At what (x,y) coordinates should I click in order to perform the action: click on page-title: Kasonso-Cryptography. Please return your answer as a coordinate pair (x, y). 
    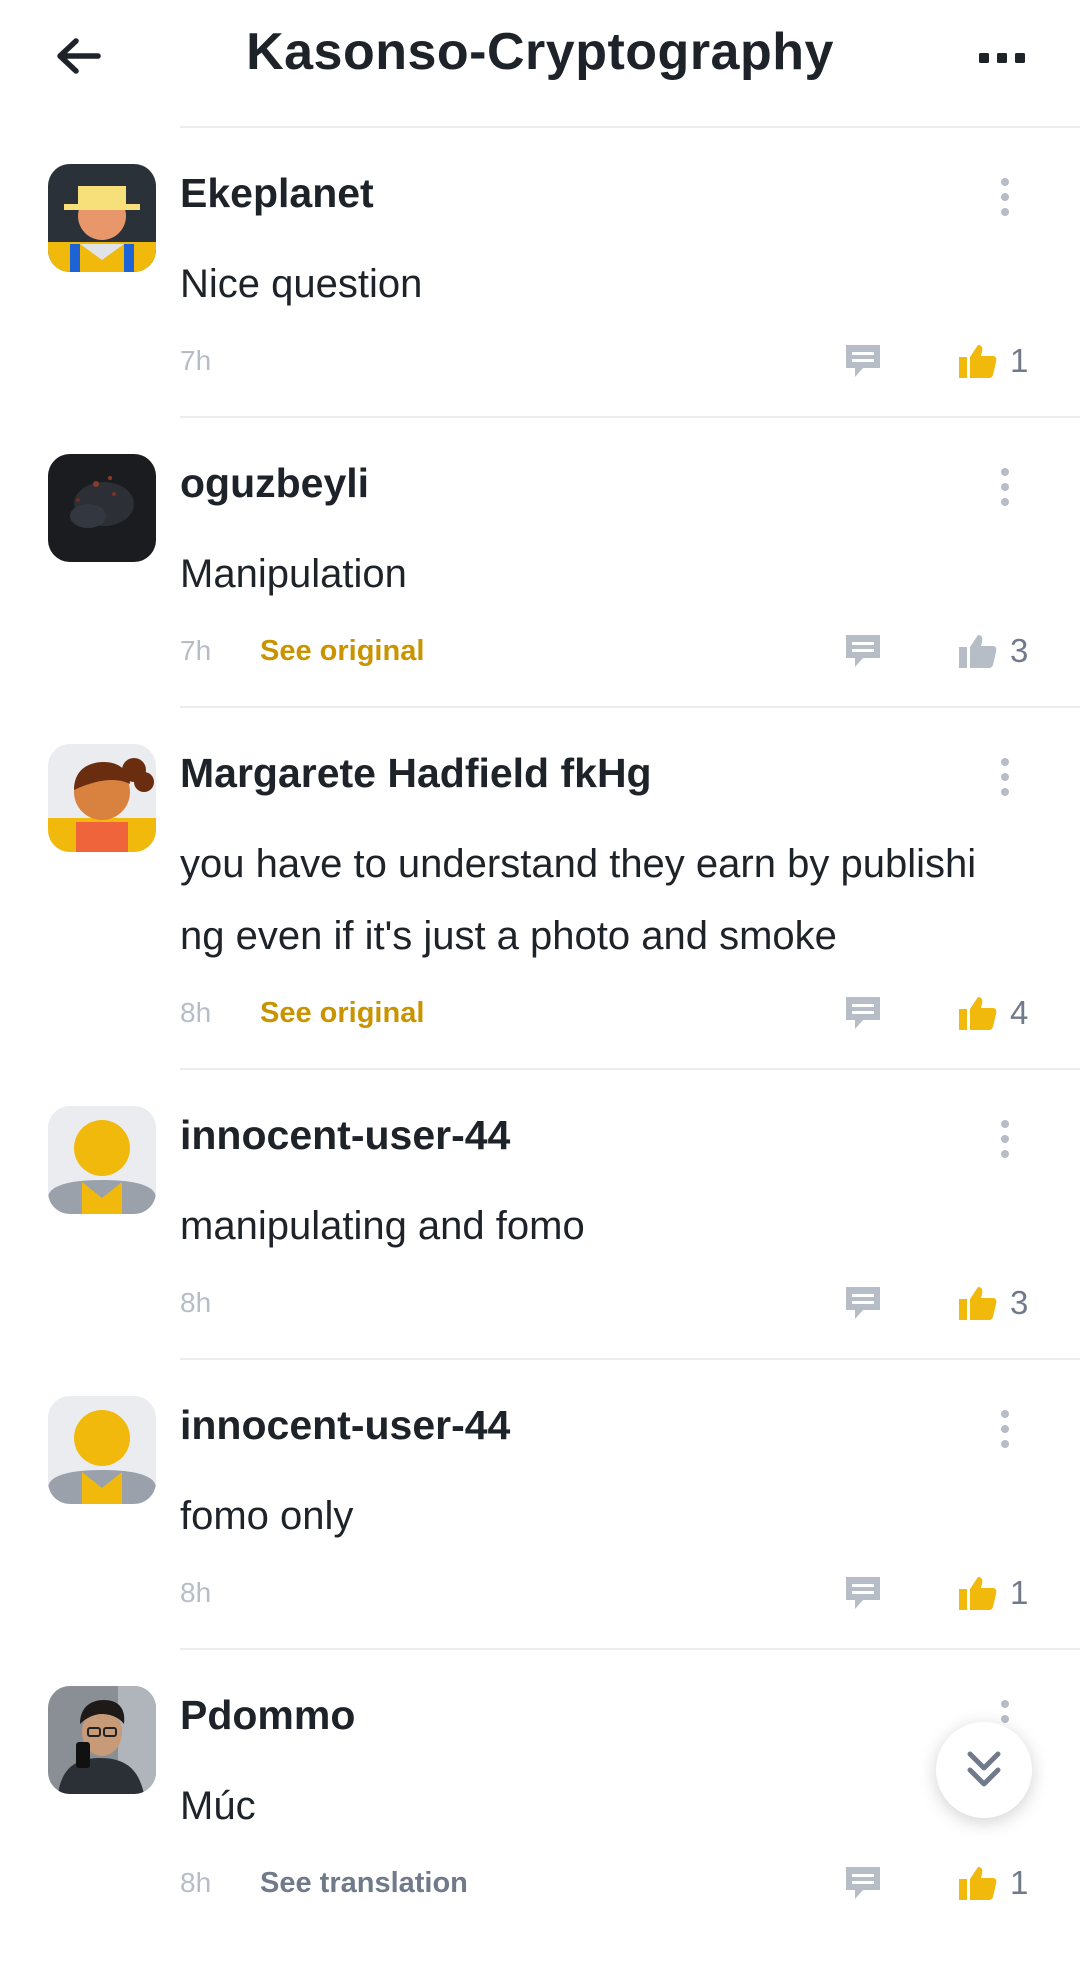
    Looking at the image, I should click on (540, 52).